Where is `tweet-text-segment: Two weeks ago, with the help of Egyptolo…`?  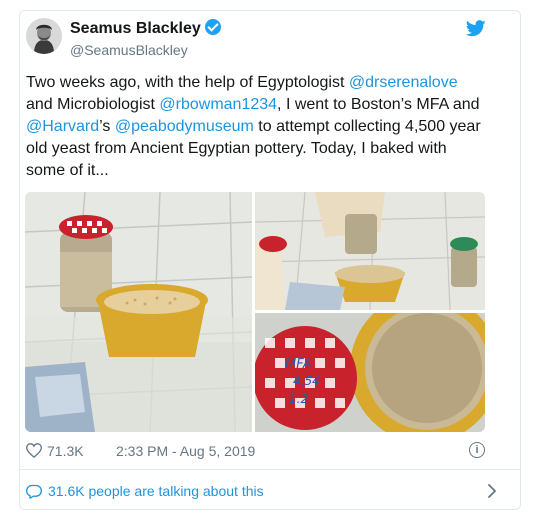 tweet-text-segment: Two weeks ago, with the help of Egyptolo… is located at coordinates (187, 82).